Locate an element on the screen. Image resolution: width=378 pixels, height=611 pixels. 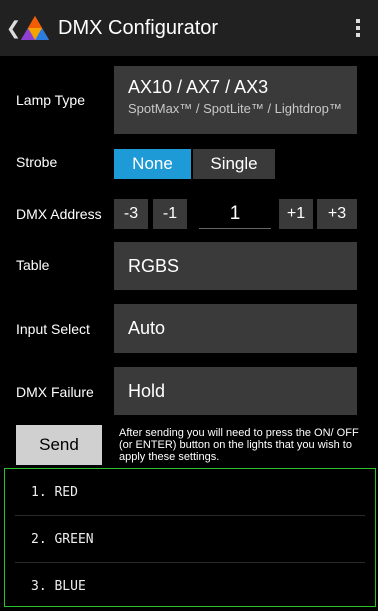
address-plus-3-button: +3 is located at coordinates (337, 214).